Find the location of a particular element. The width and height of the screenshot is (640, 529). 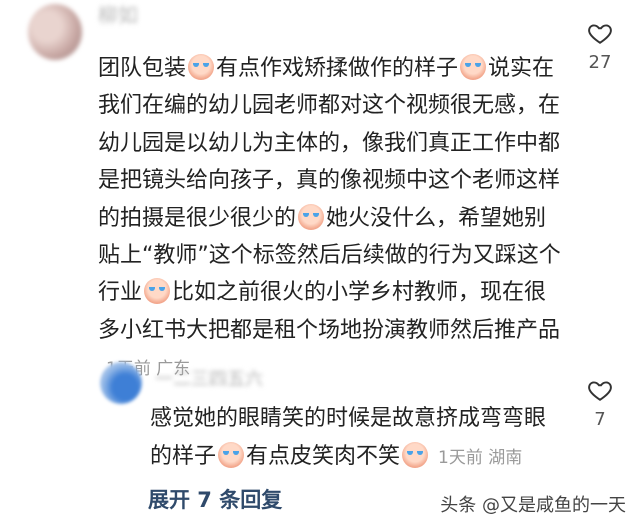

reply-like-group: 7 is located at coordinates (600, 403).